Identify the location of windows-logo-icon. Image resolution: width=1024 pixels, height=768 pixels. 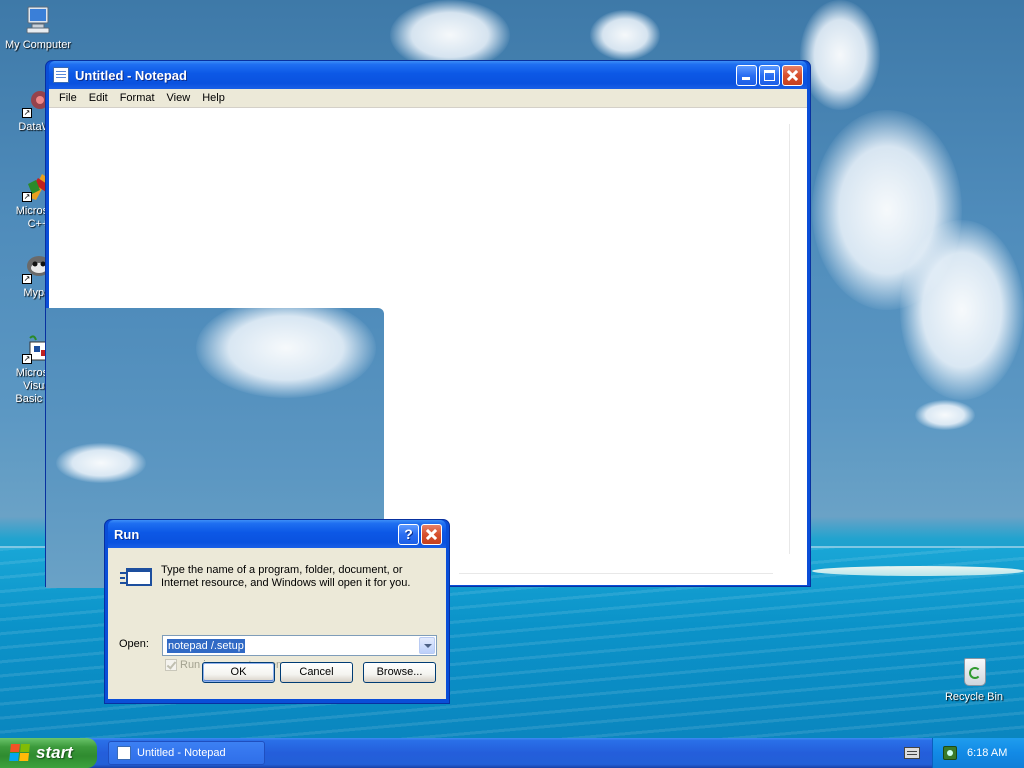
(20, 753).